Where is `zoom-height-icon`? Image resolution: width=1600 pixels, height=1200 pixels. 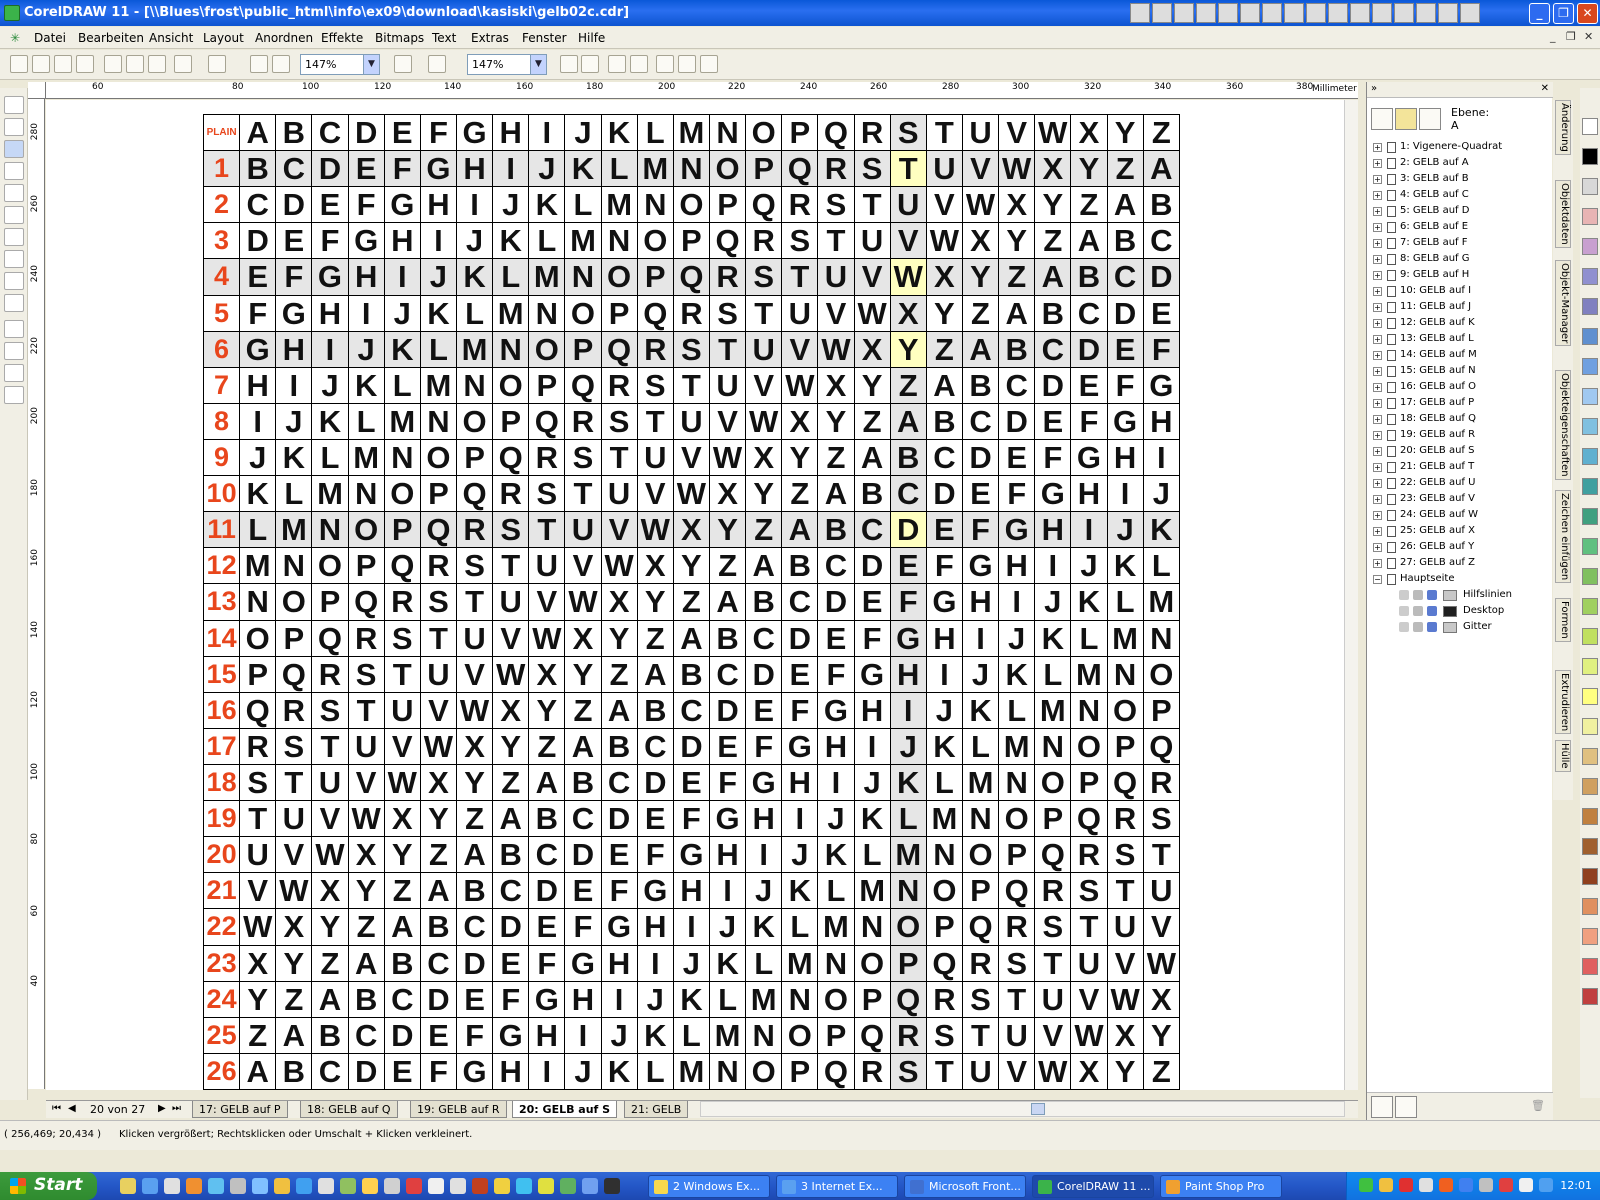
zoom-height-icon is located at coordinates (709, 64).